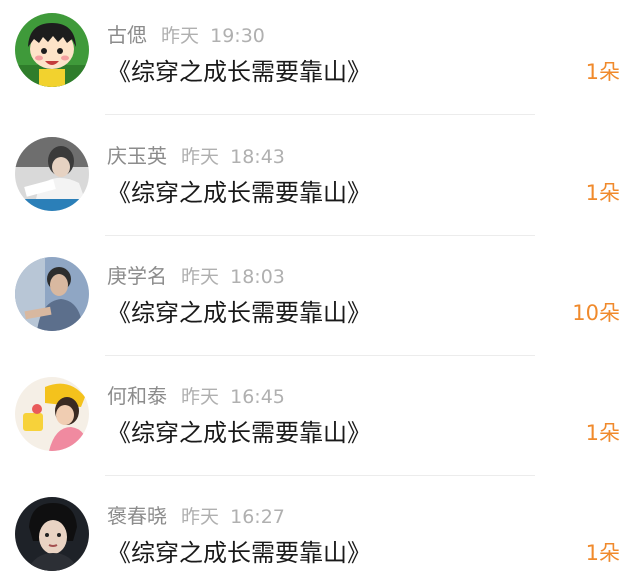 The width and height of the screenshot is (640, 578). What do you see at coordinates (52, 174) in the screenshot?
I see `reading-person-avatar` at bounding box center [52, 174].